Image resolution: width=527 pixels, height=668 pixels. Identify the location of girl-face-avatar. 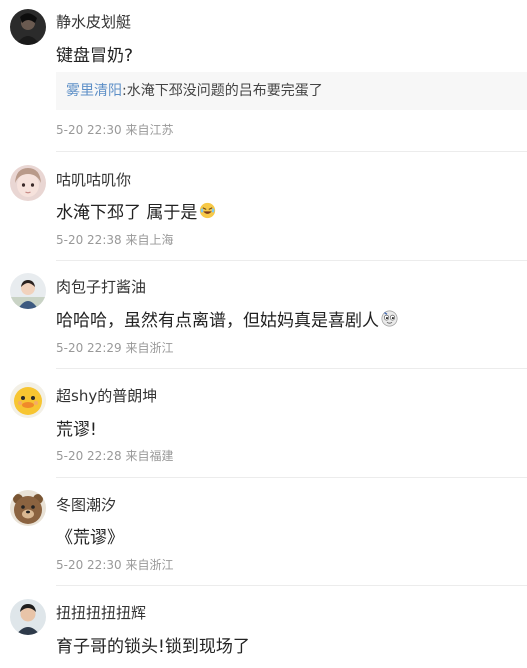
(28, 183).